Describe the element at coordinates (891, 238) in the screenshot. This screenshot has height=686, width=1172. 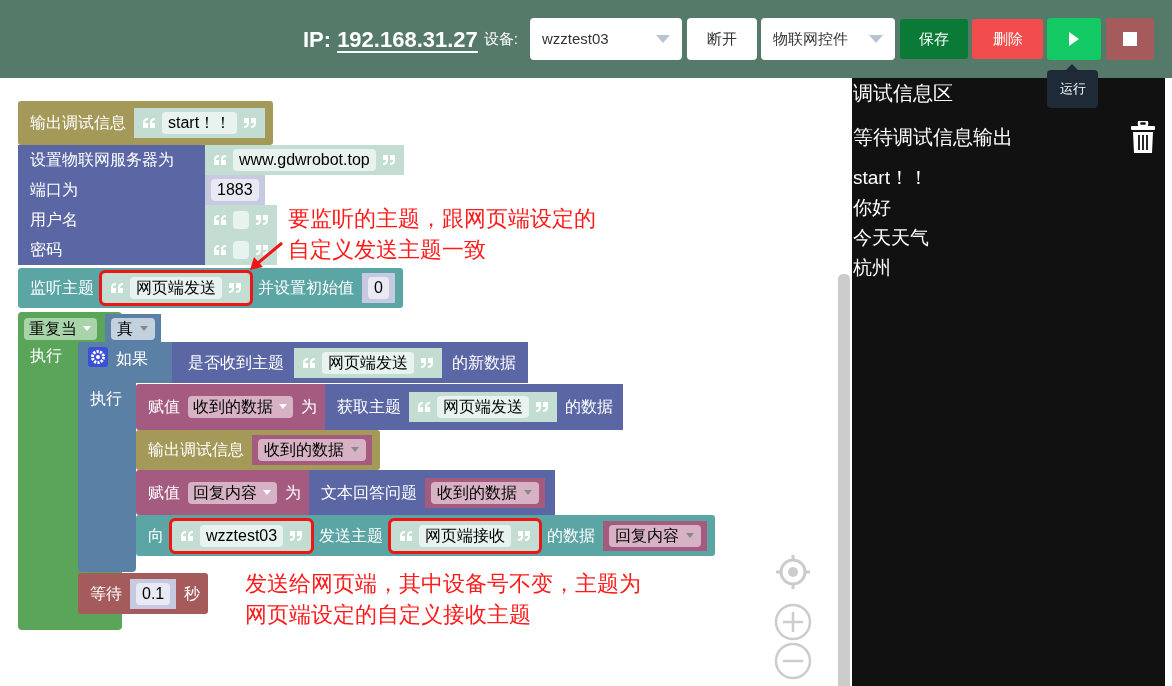
I see `log-line: 今天天气` at that location.